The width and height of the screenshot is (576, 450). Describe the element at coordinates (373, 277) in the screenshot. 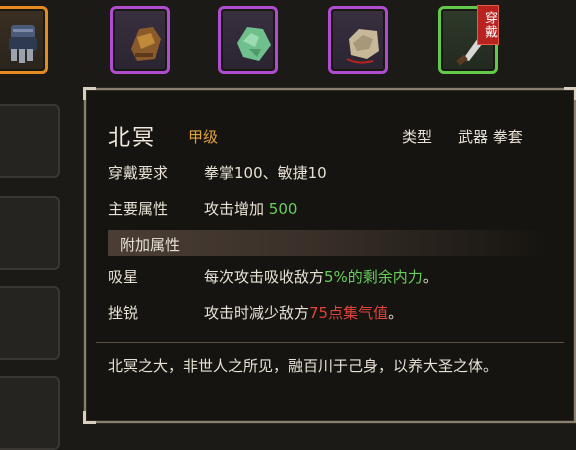

I see `extra-attr-highlight: 5%的剩余内力` at that location.